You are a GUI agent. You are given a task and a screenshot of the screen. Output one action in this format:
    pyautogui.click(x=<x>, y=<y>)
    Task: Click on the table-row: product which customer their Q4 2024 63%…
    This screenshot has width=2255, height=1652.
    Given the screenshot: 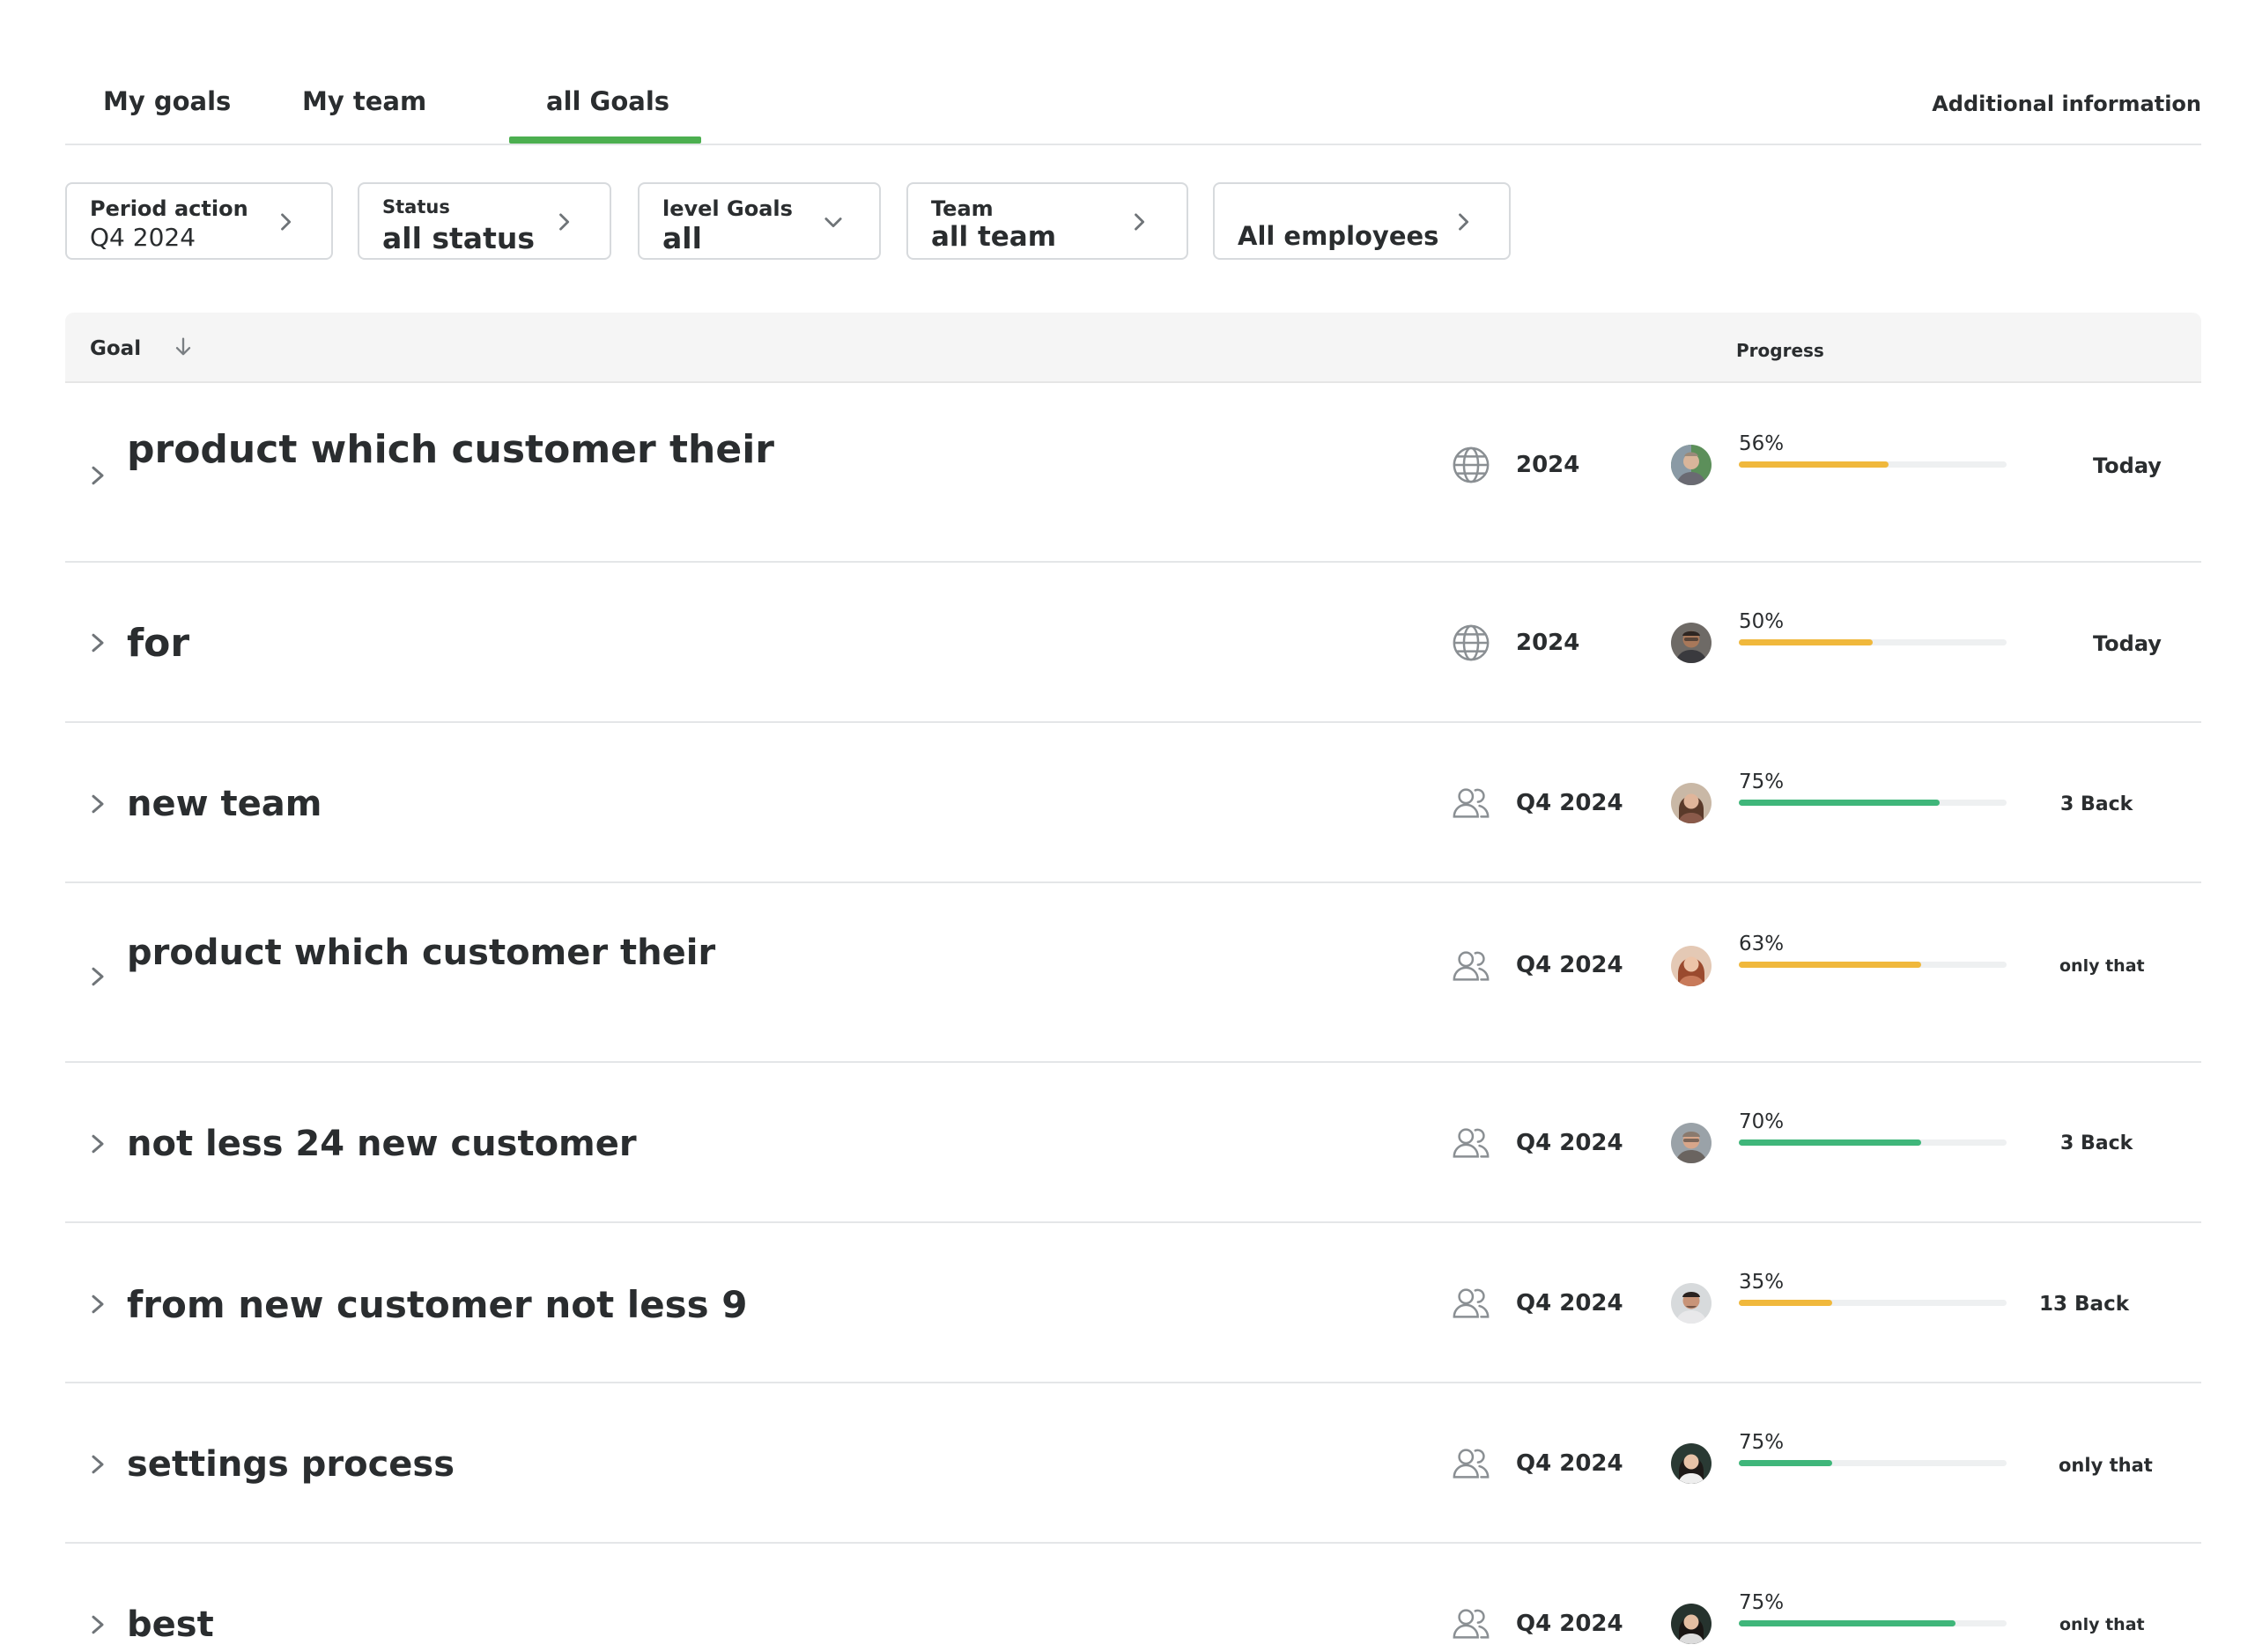 What is the action you would take?
    pyautogui.click(x=1133, y=973)
    